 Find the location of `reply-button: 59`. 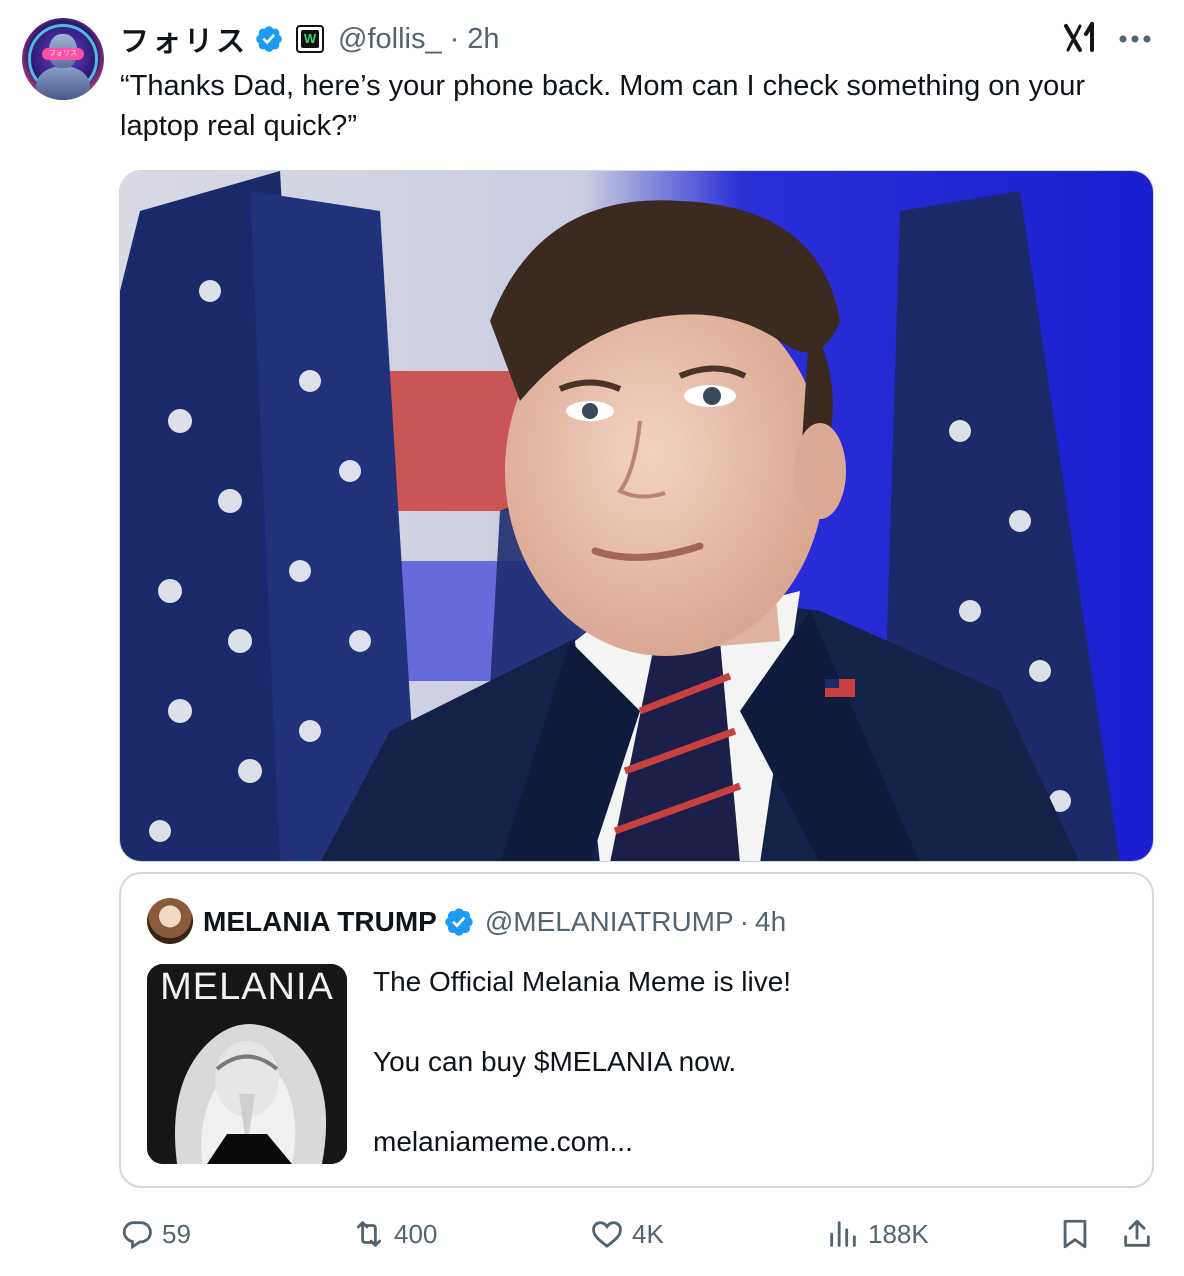

reply-button: 59 is located at coordinates (155, 1234).